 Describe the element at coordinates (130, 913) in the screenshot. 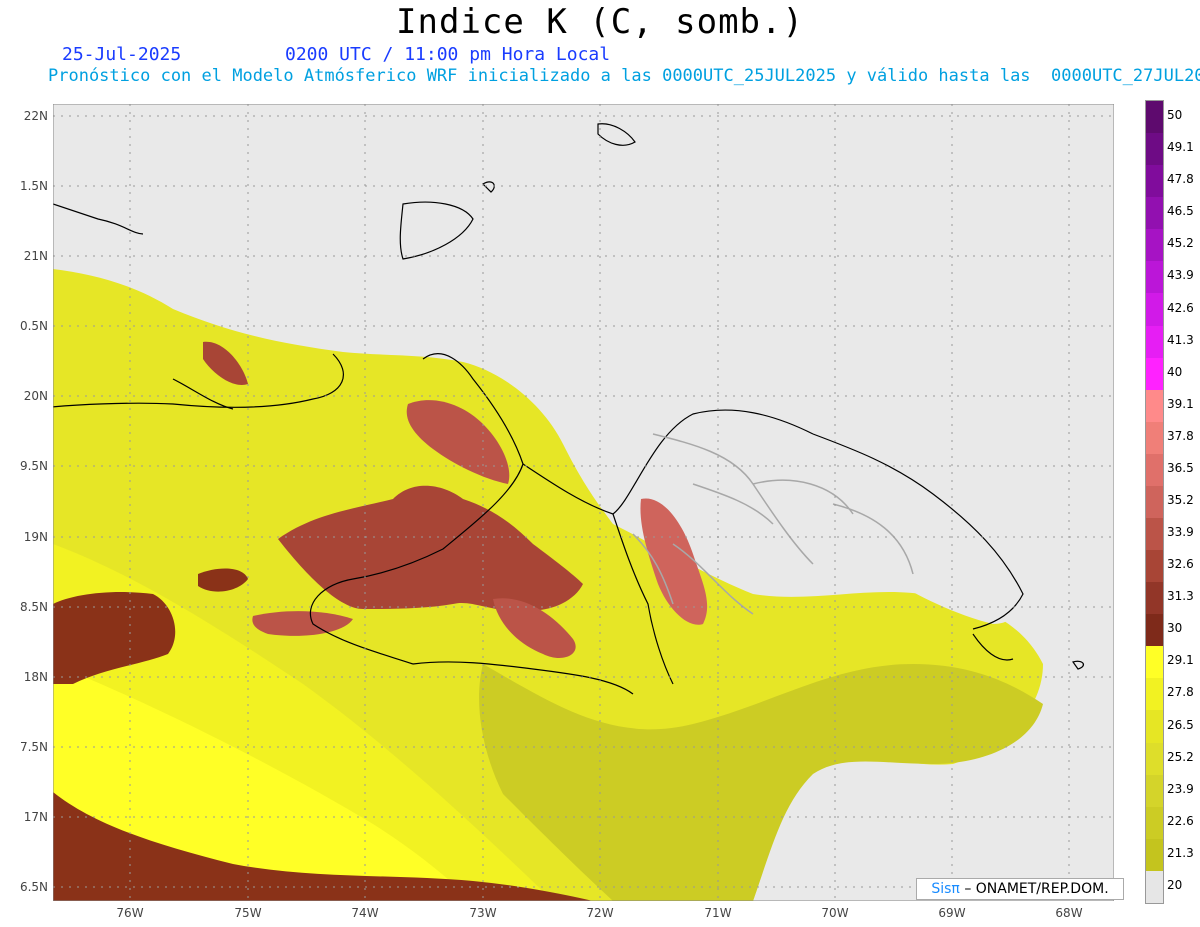

I see `lon-label: 76W` at that location.